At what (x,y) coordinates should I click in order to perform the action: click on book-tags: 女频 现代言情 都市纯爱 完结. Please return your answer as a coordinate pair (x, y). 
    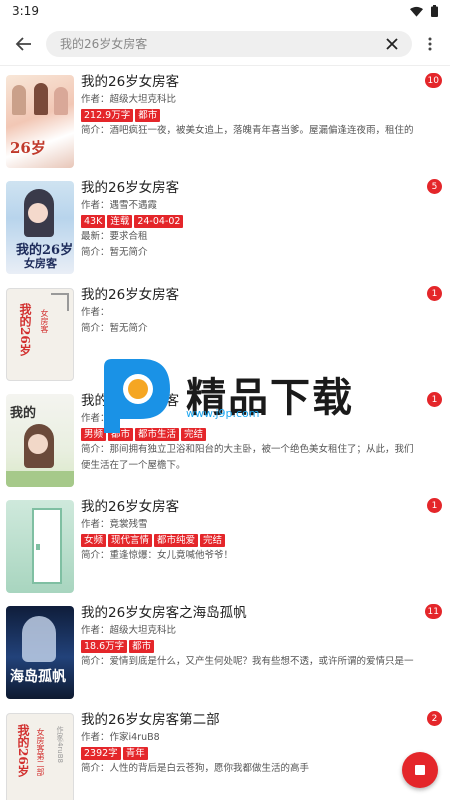
    Looking at the image, I should click on (250, 540).